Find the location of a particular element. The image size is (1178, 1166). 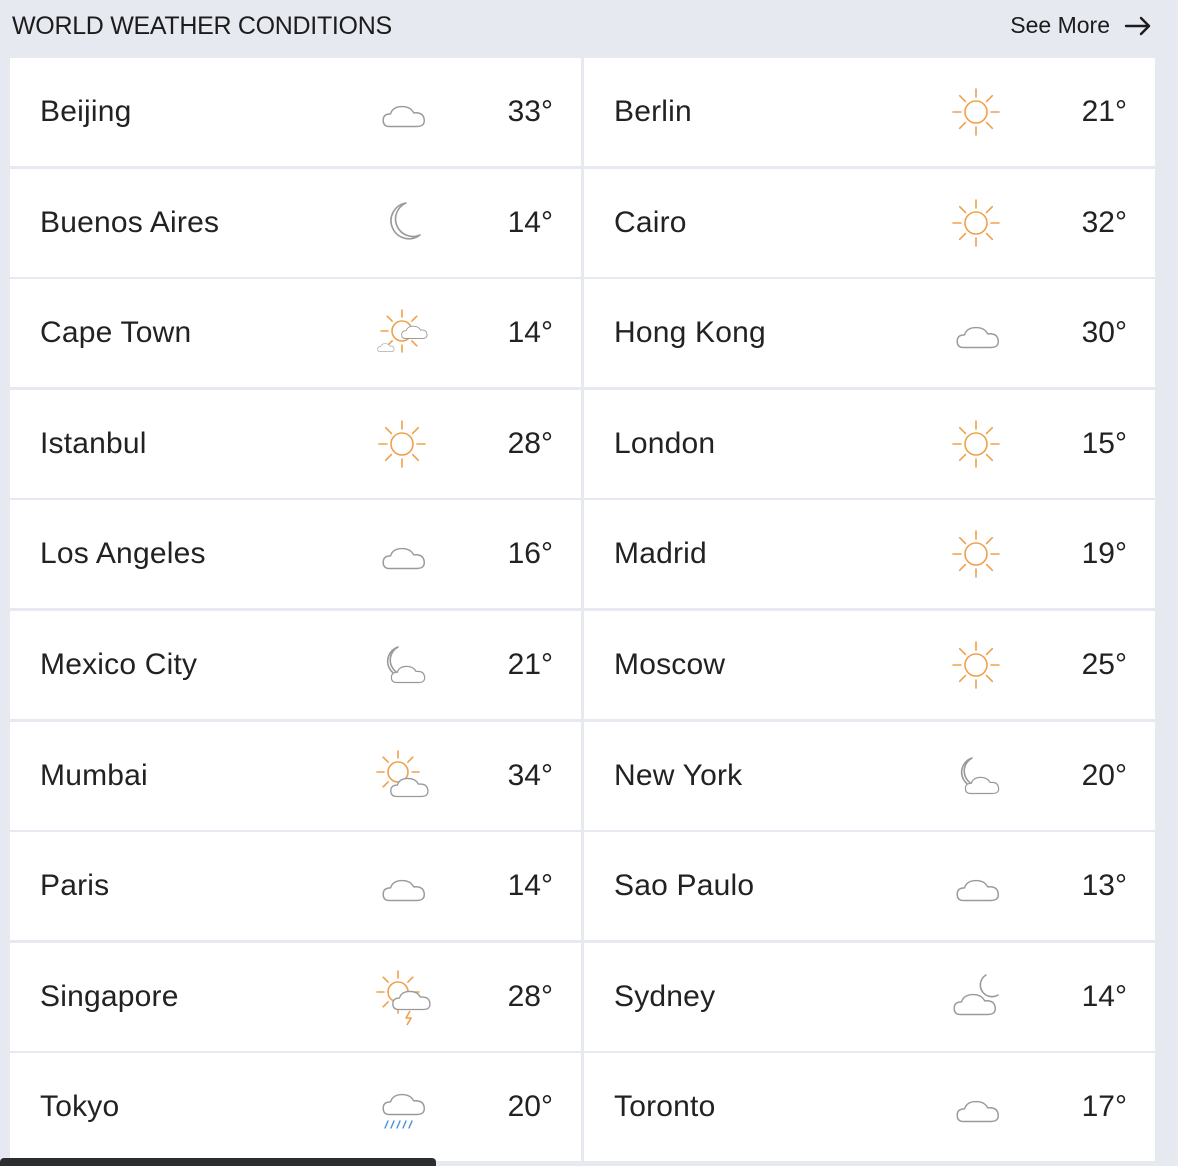

city-card: Toronto 17° is located at coordinates (869, 1107).